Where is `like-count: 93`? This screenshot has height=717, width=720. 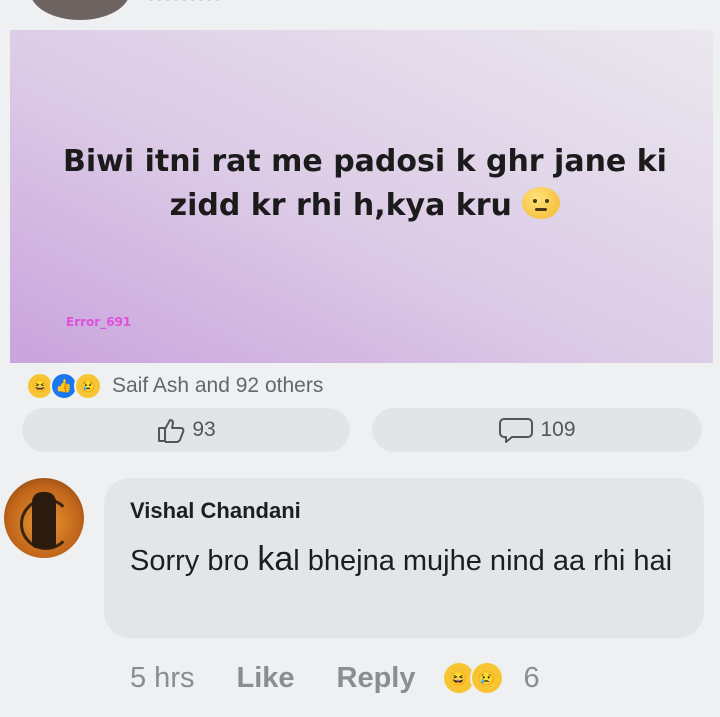 like-count: 93 is located at coordinates (204, 429).